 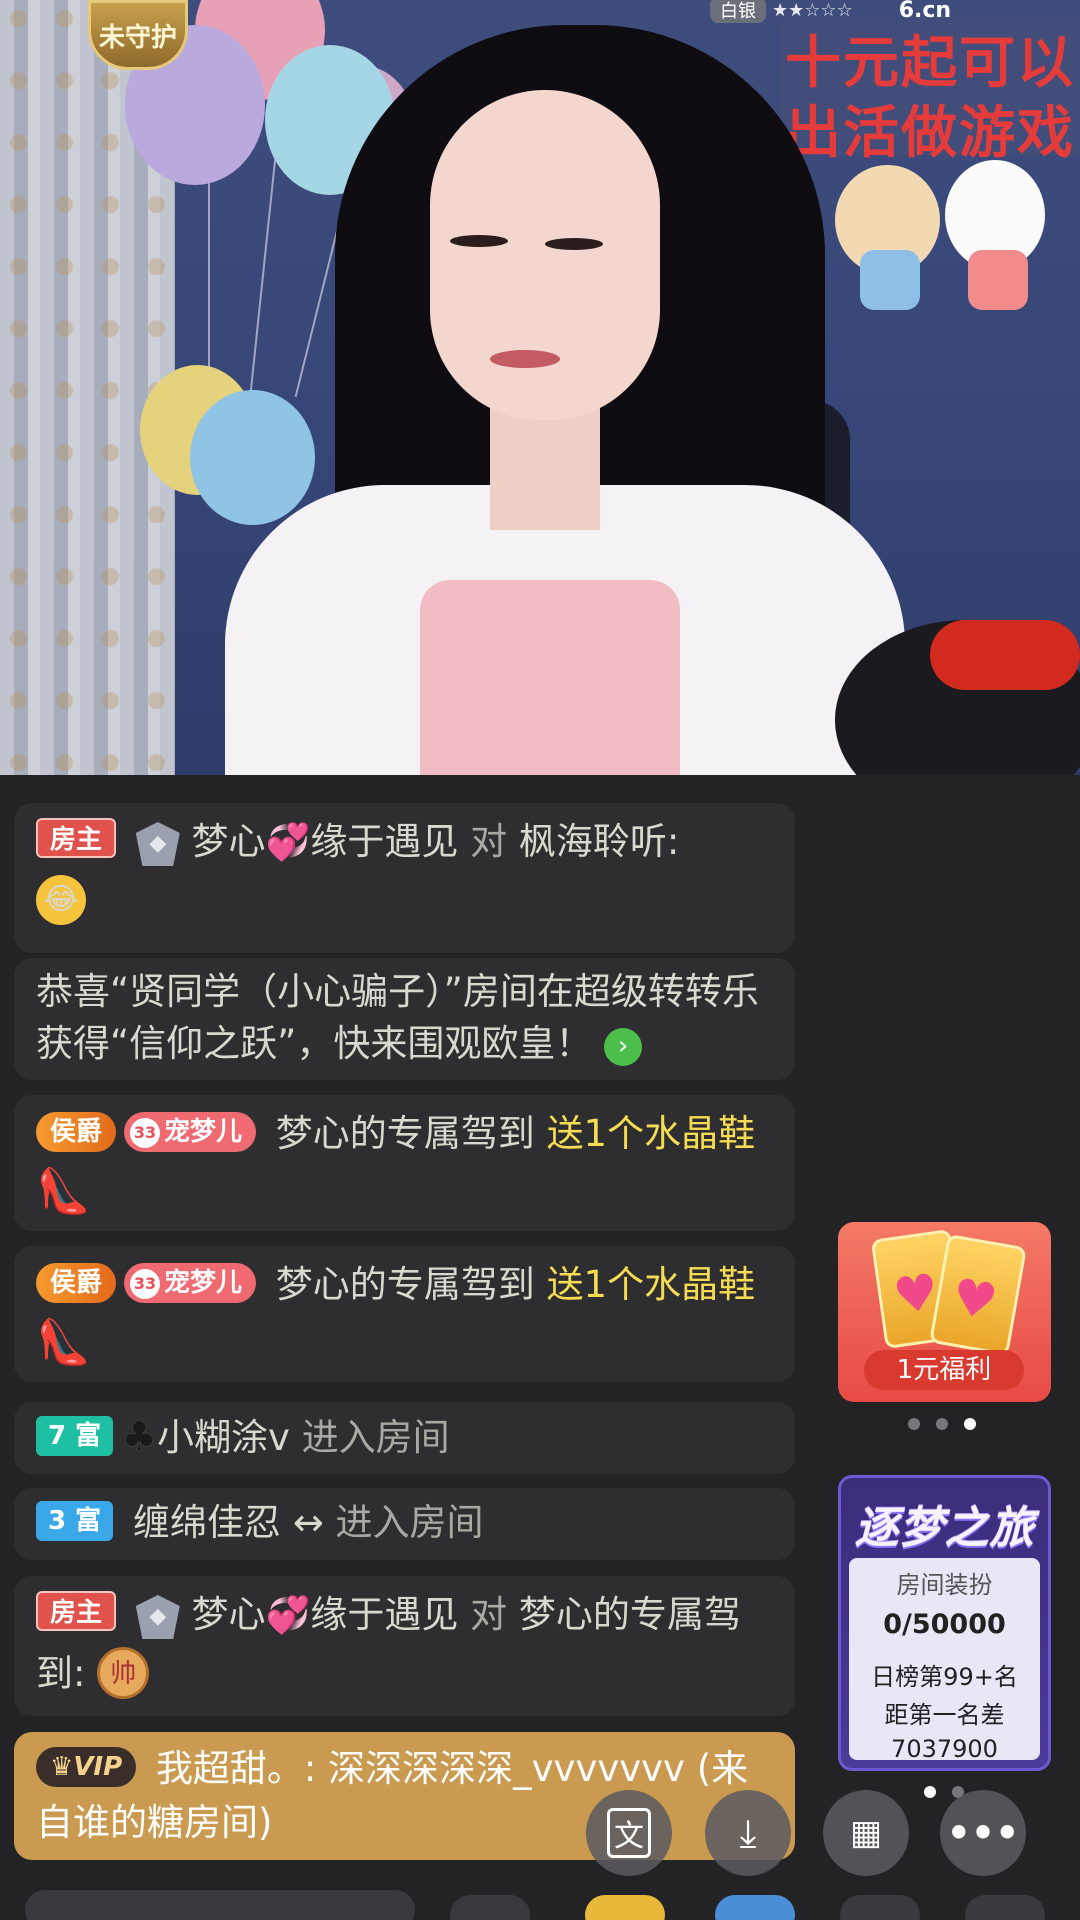 I want to click on site-logo: 6.cn, so click(x=925, y=11).